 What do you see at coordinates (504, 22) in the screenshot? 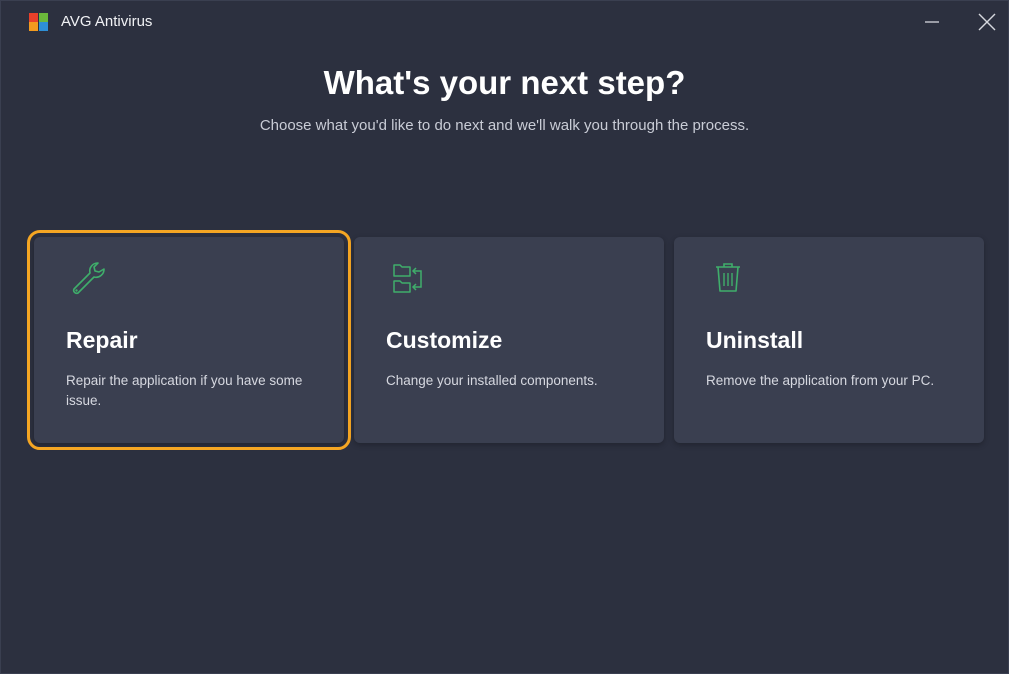
I see `title-bar: AVG Antivirus` at bounding box center [504, 22].